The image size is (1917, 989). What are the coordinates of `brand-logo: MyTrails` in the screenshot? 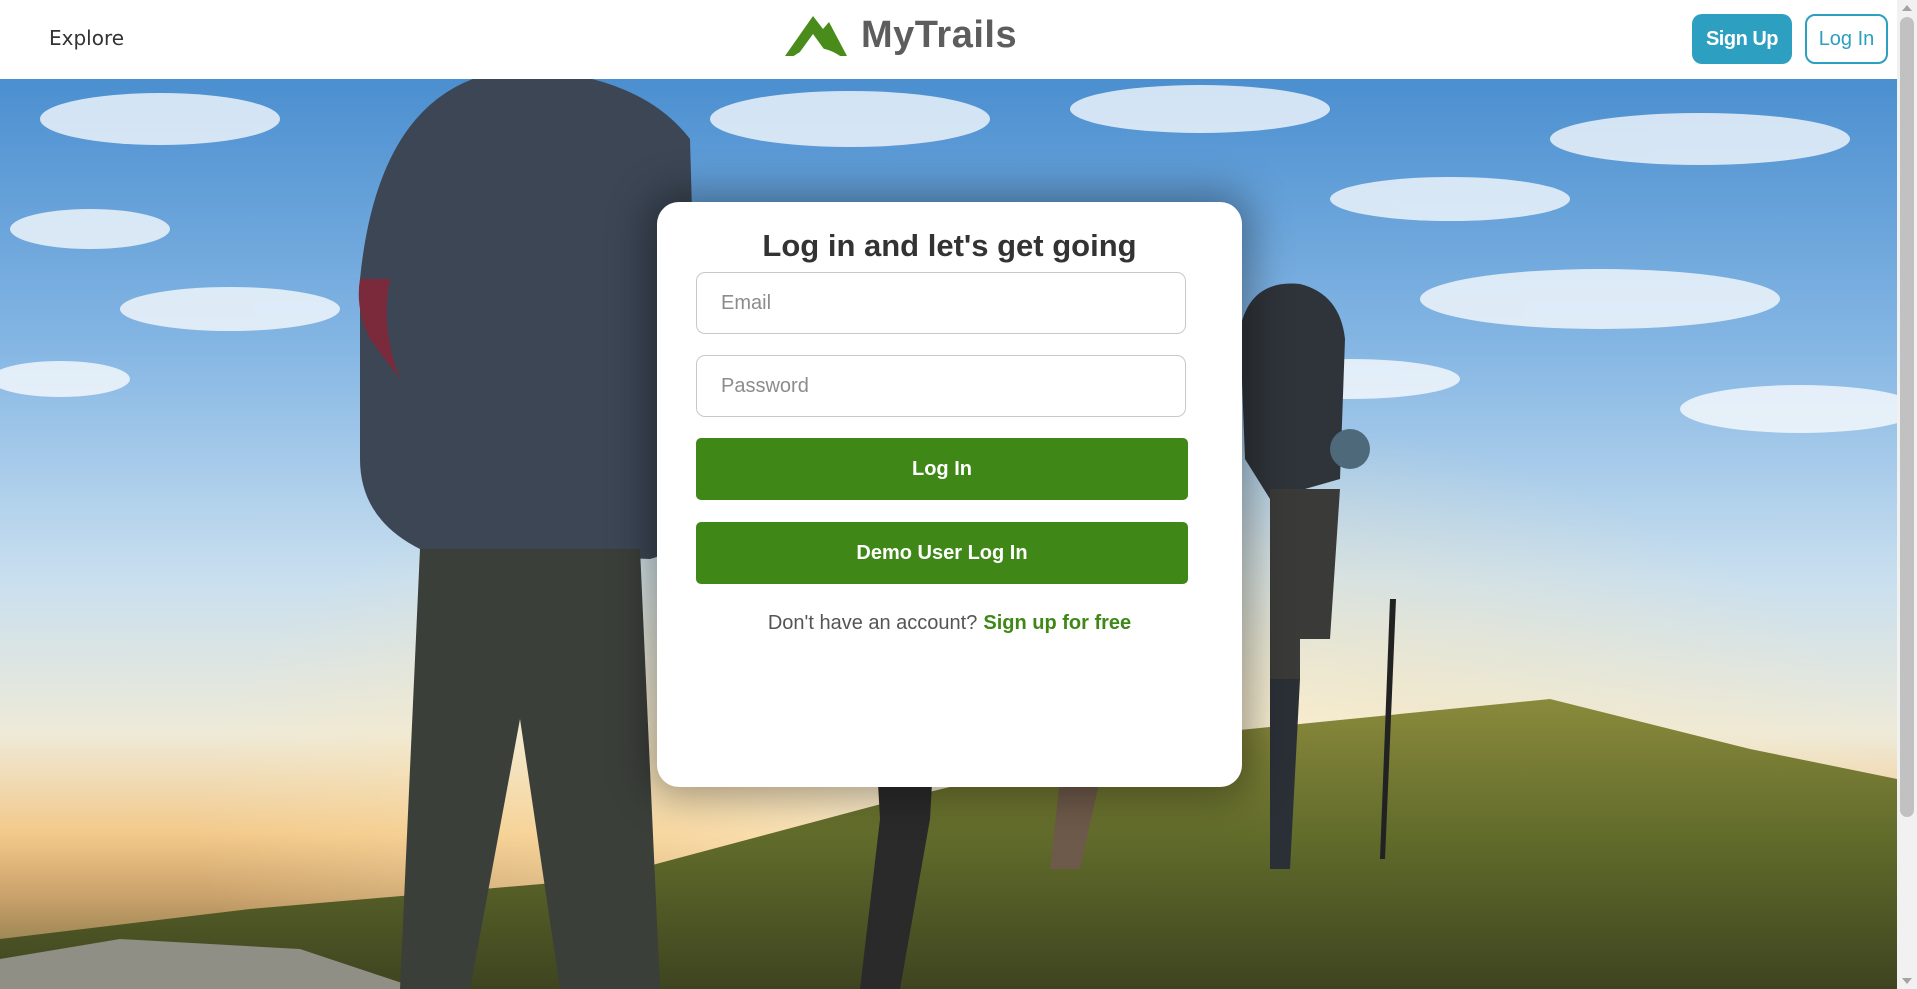 It's located at (900, 35).